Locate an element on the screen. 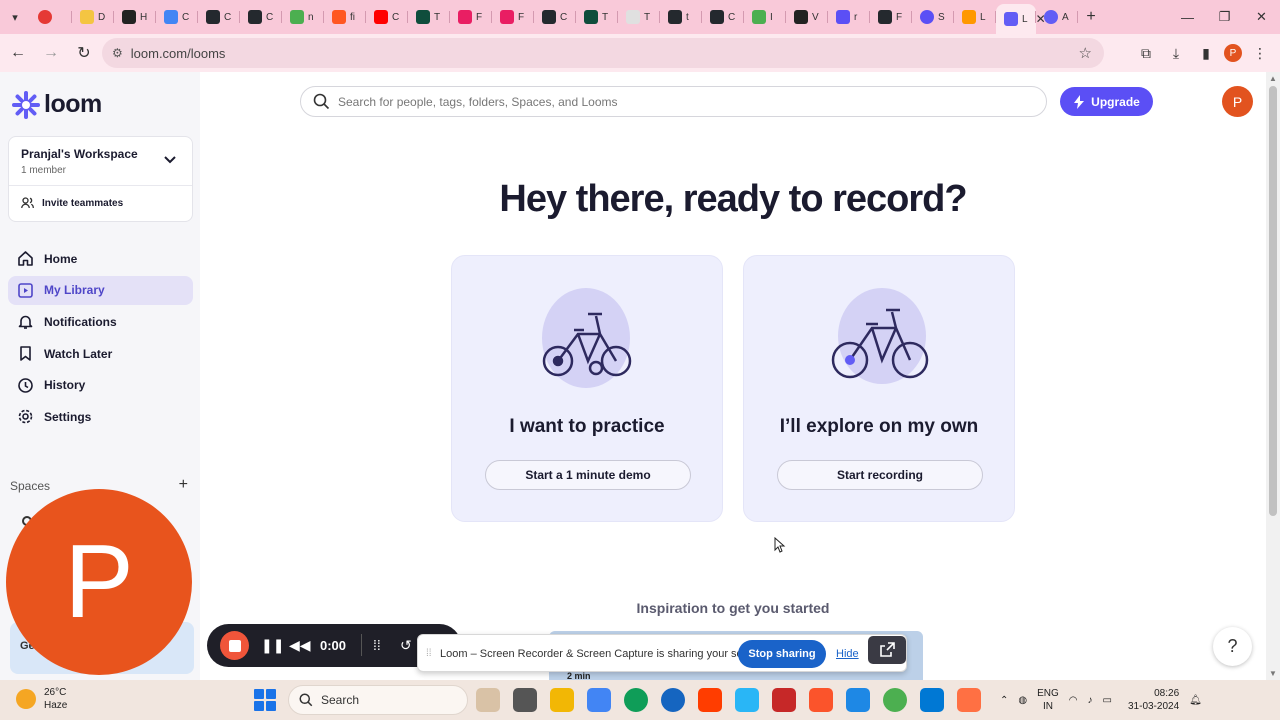 Image resolution: width=1280 pixels, height=720 pixels. start-button is located at coordinates (265, 700).